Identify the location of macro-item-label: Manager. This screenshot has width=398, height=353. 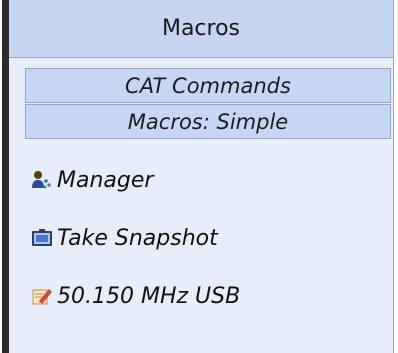
(105, 180).